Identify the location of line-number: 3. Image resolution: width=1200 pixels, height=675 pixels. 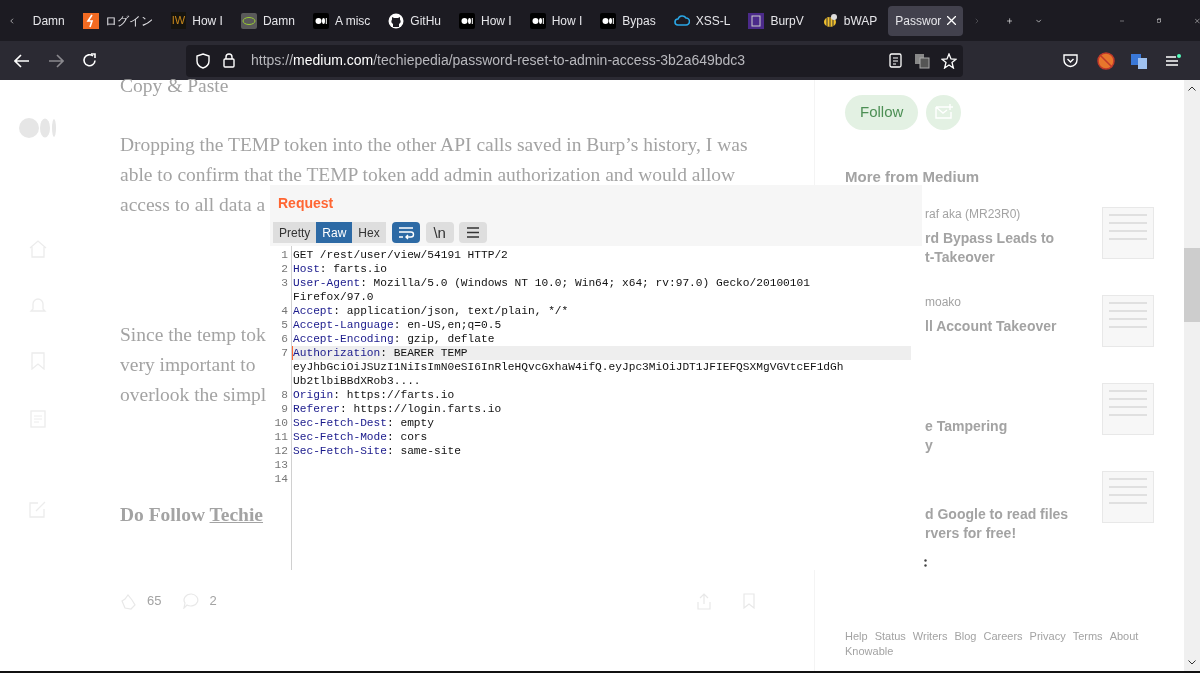
(284, 283).